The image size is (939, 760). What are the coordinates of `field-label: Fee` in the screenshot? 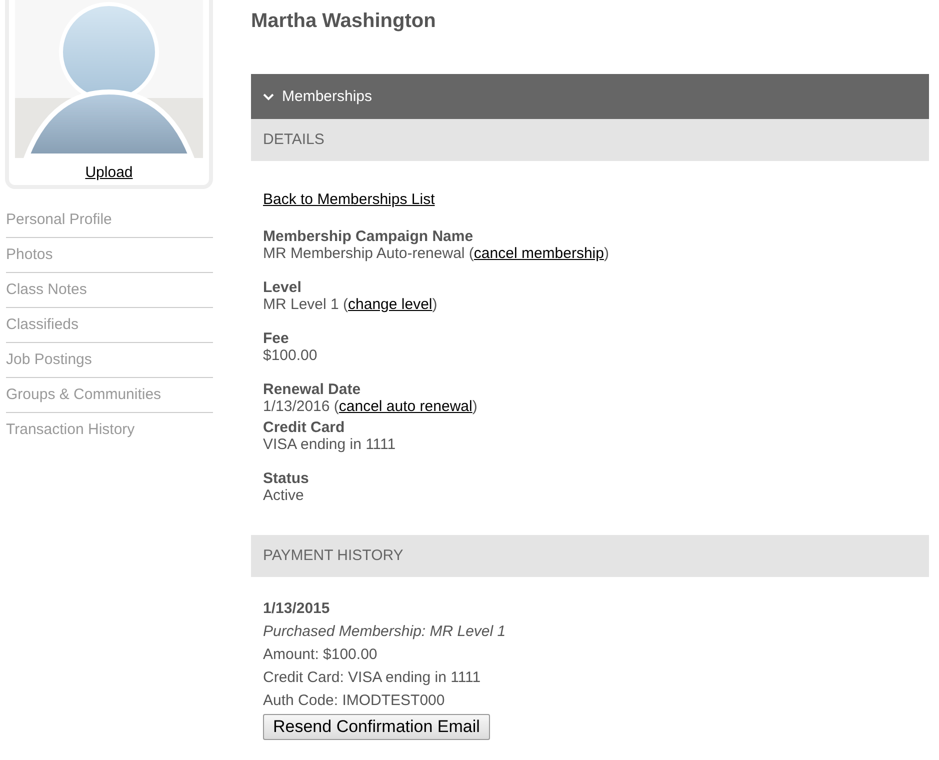 It's located at (276, 338).